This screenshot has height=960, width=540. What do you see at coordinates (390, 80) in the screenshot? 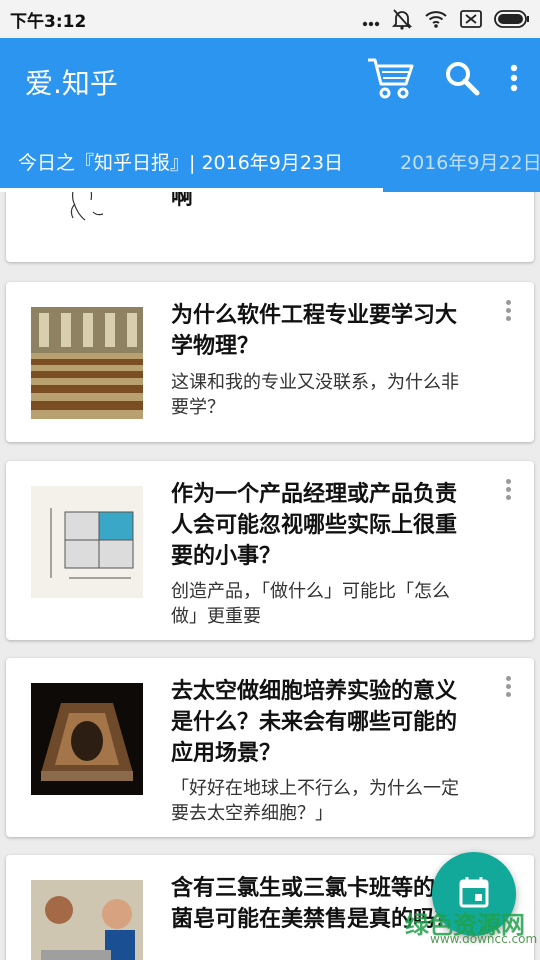
I see `cart-icon` at bounding box center [390, 80].